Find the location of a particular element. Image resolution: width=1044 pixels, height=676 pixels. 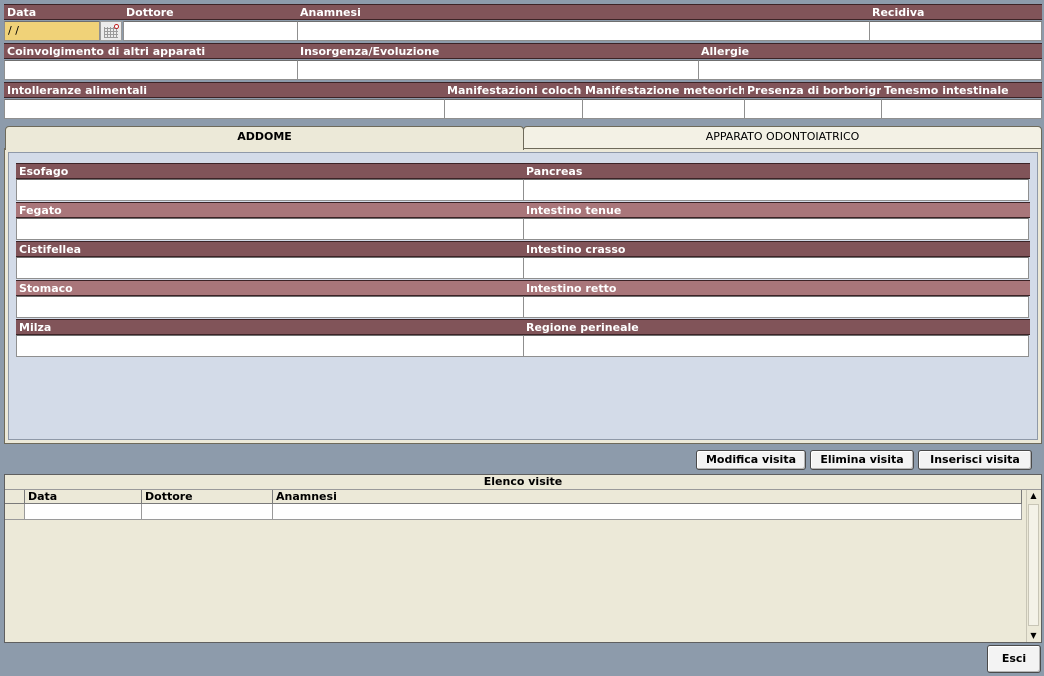

arrow-up-icon: ▲ is located at coordinates (1033, 496).